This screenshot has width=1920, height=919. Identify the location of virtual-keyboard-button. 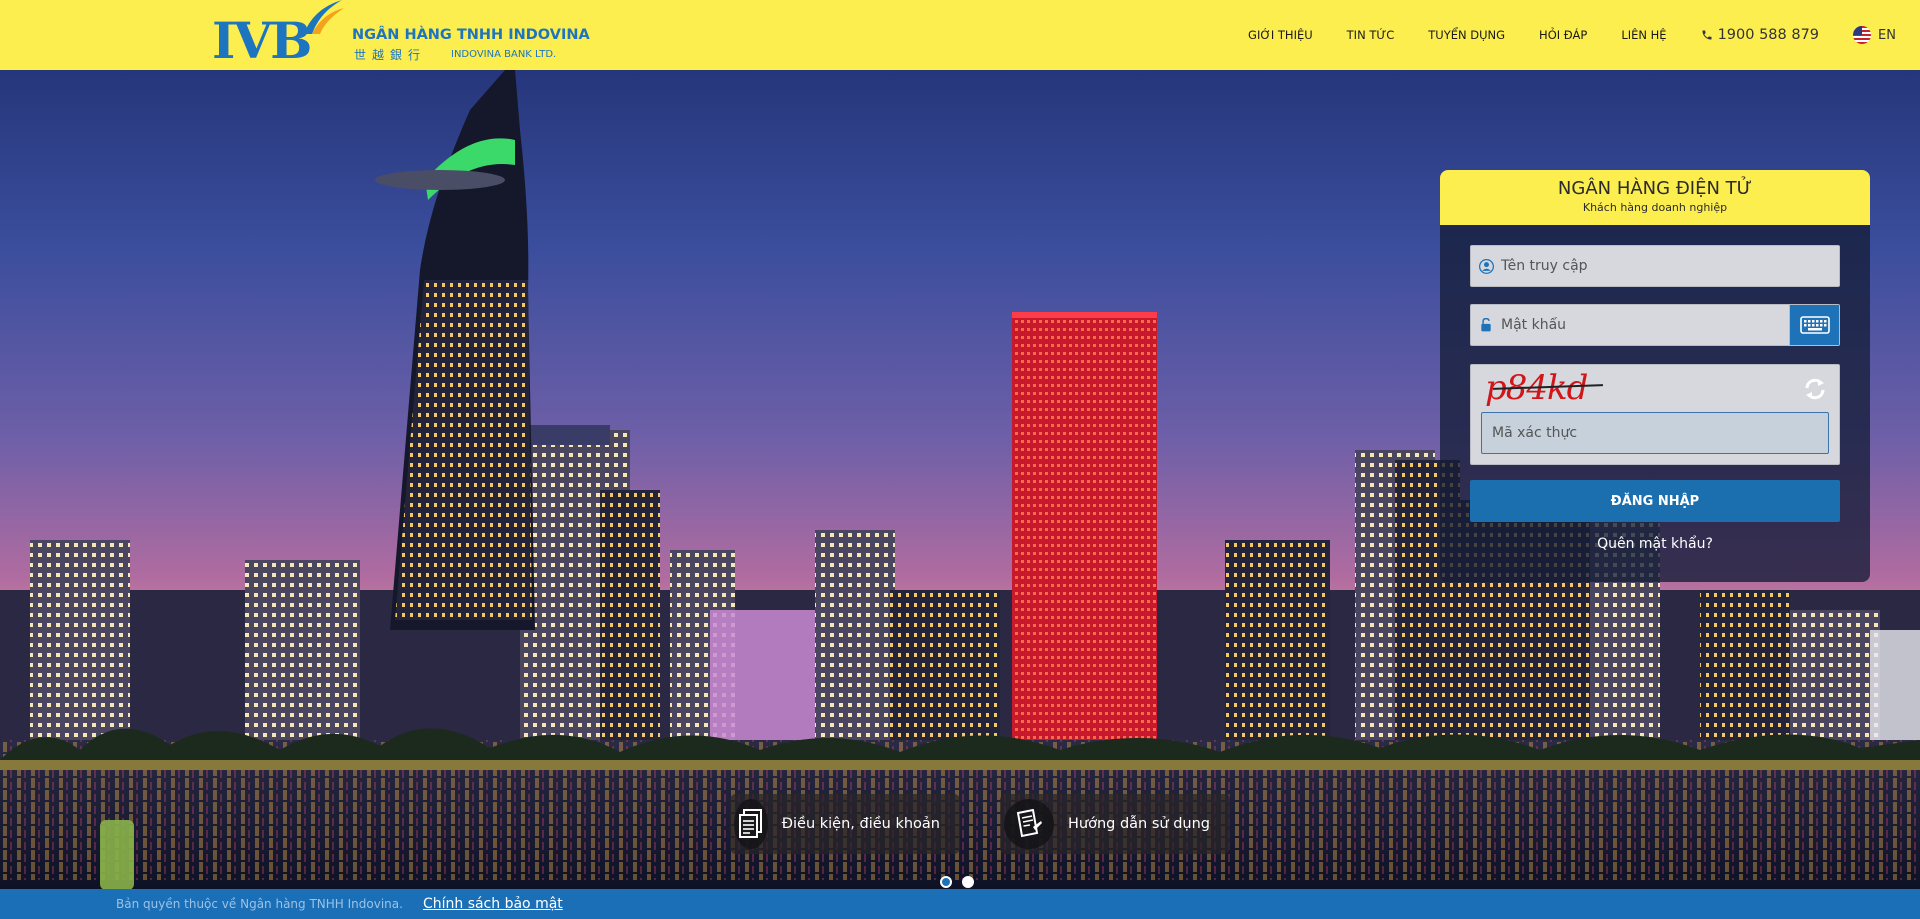
(1814, 325).